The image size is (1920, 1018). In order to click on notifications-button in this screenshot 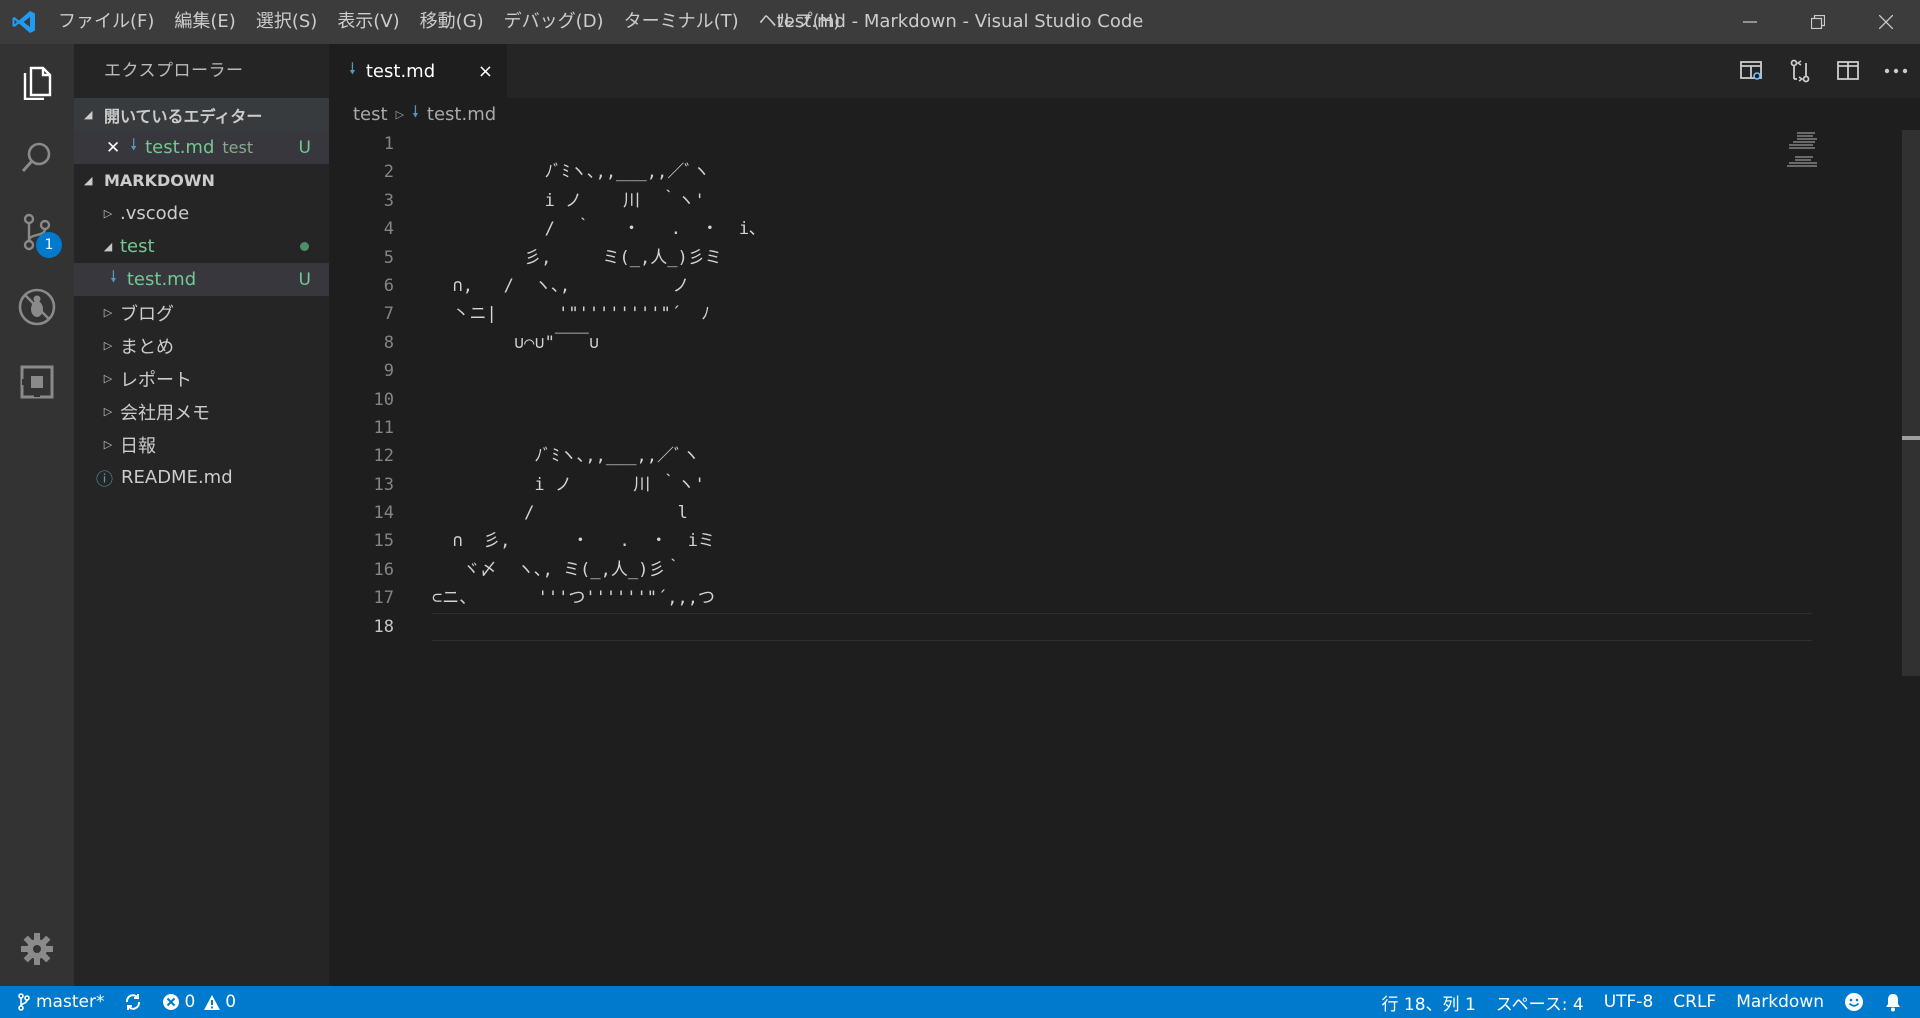, I will do `click(1897, 1002)`.